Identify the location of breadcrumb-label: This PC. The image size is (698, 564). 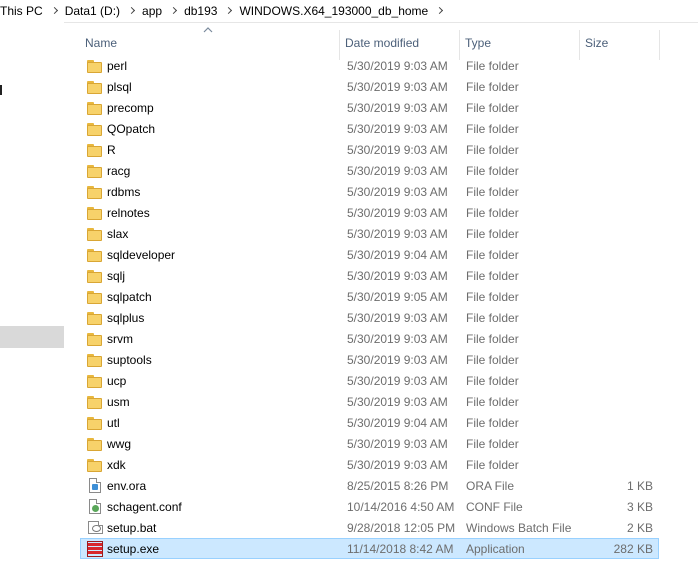
(21, 11).